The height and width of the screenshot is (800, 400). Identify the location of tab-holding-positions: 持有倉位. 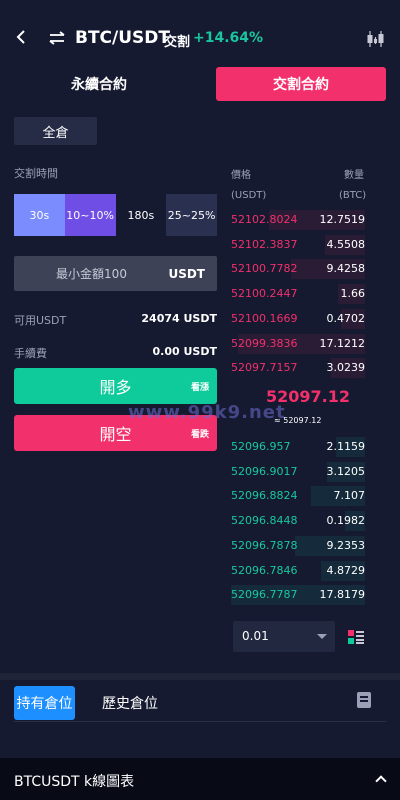
(44, 703).